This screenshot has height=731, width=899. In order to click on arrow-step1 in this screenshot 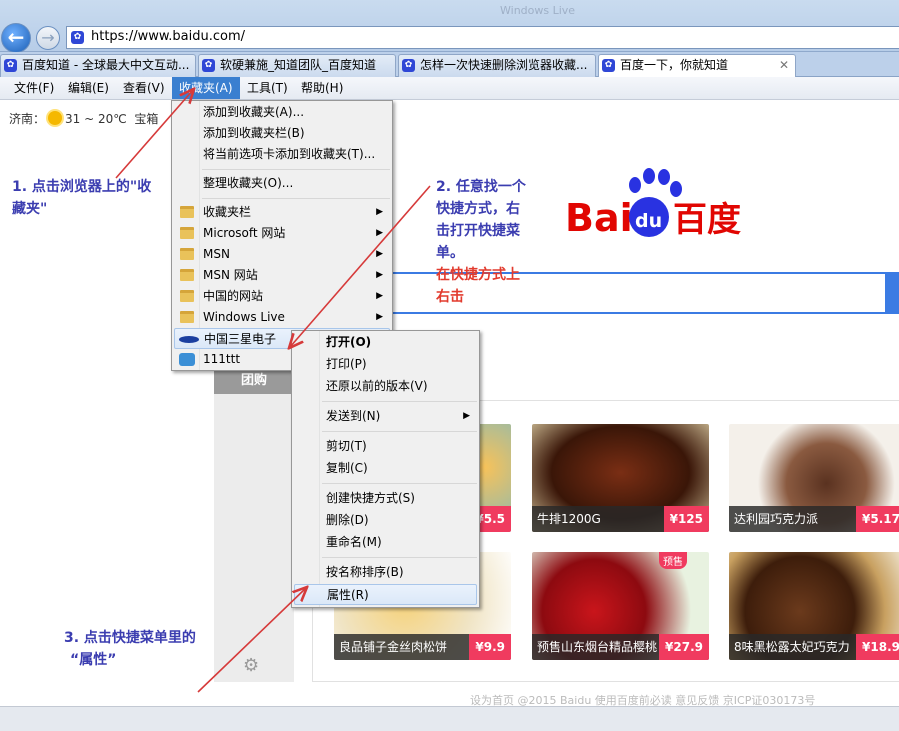, I will do `click(154, 134)`.